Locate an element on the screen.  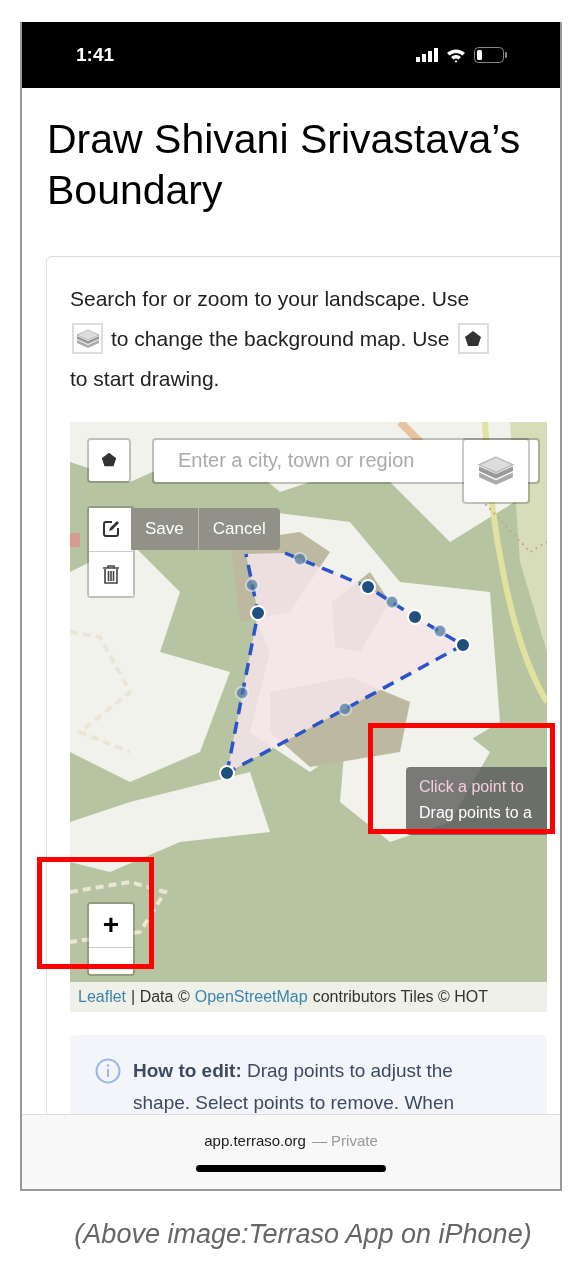
clock-time: 1:41 is located at coordinates (95, 55).